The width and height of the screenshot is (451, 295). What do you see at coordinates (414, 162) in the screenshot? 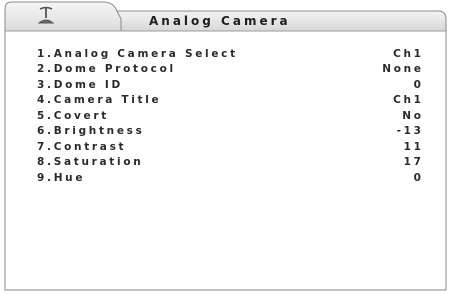
I see `menu-item-value: 17` at bounding box center [414, 162].